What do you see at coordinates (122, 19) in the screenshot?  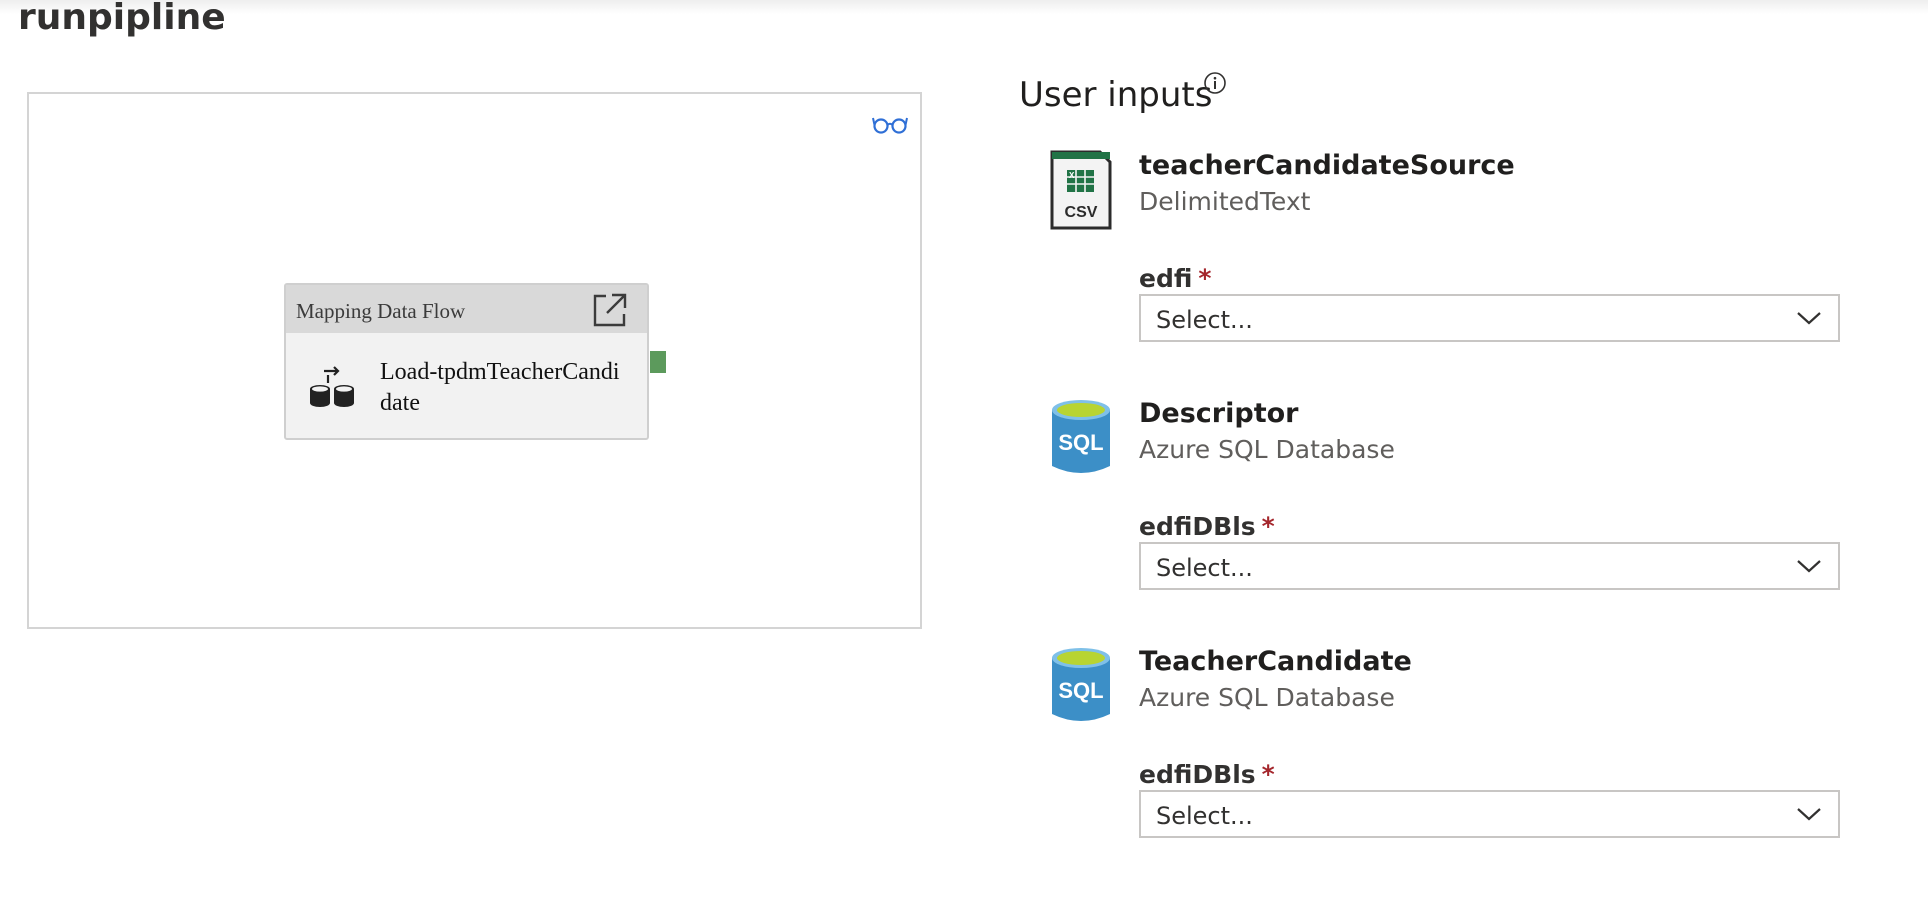 I see `page-title: runpipline` at bounding box center [122, 19].